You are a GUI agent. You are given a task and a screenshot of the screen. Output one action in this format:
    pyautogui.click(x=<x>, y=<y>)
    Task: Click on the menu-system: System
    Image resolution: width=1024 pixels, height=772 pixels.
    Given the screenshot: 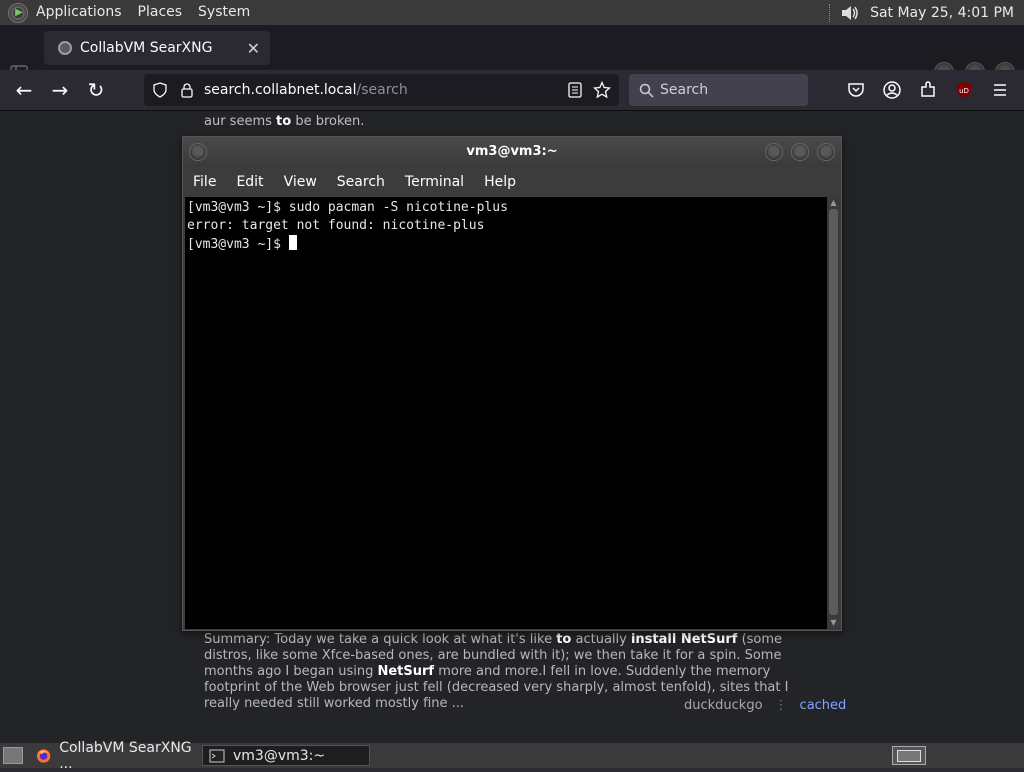 What is the action you would take?
    pyautogui.click(x=224, y=12)
    